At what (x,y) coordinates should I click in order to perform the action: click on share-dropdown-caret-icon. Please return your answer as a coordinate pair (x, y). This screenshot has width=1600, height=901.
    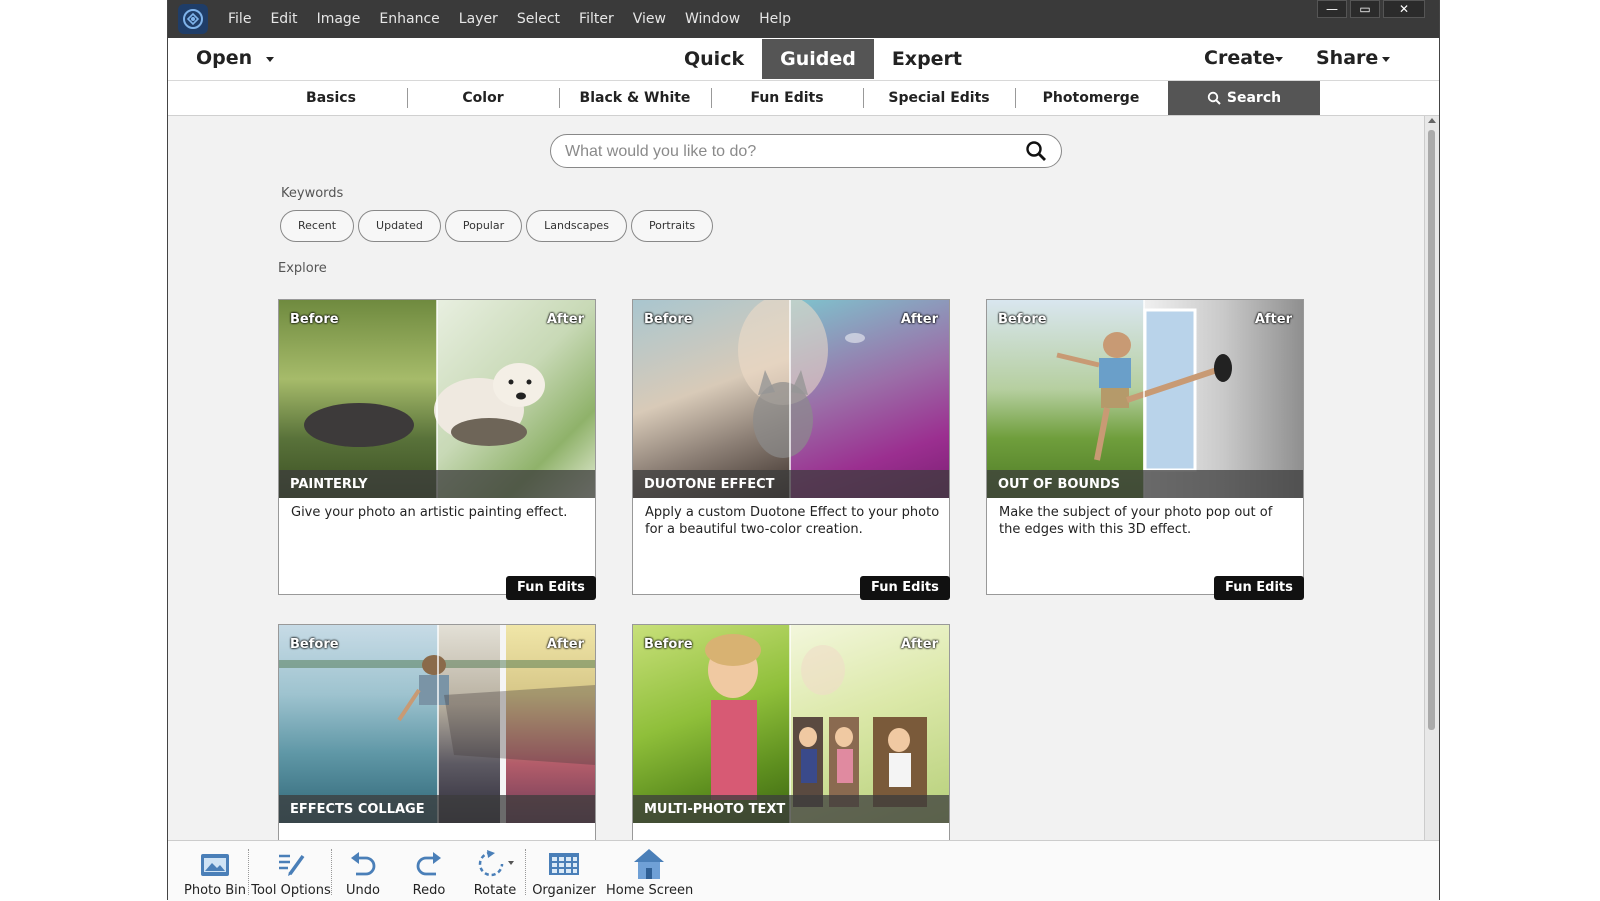
    Looking at the image, I should click on (1386, 59).